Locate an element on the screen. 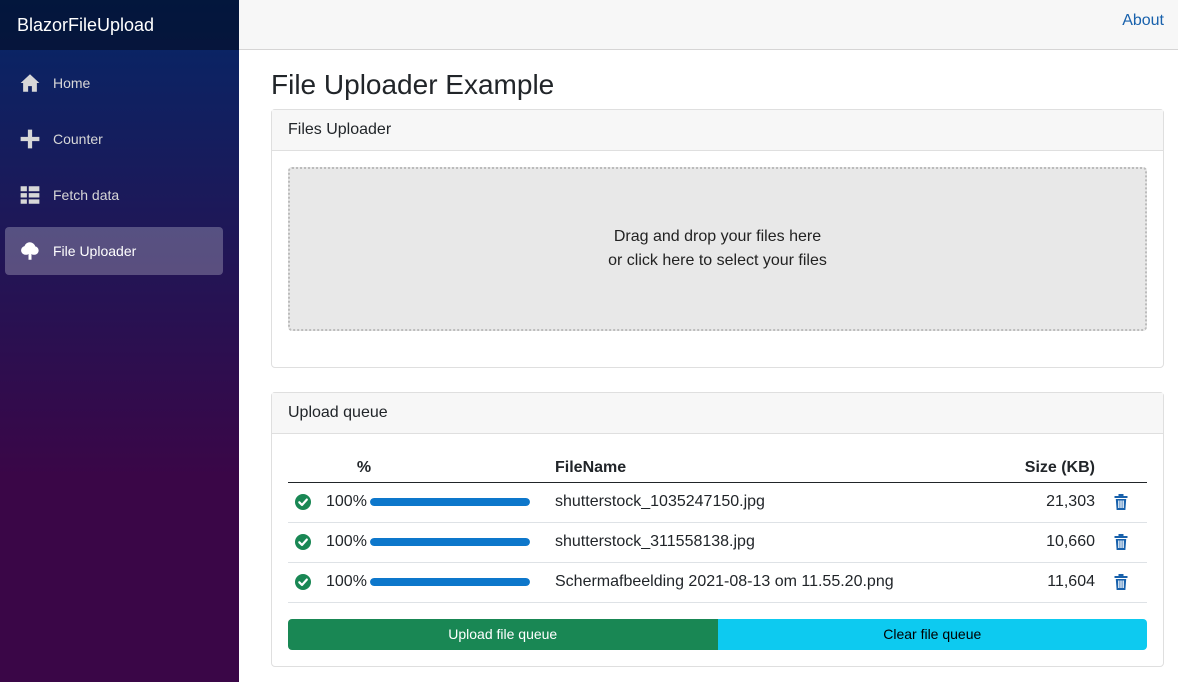 The width and height of the screenshot is (1178, 682). cloud-upload-icon is located at coordinates (30, 251).